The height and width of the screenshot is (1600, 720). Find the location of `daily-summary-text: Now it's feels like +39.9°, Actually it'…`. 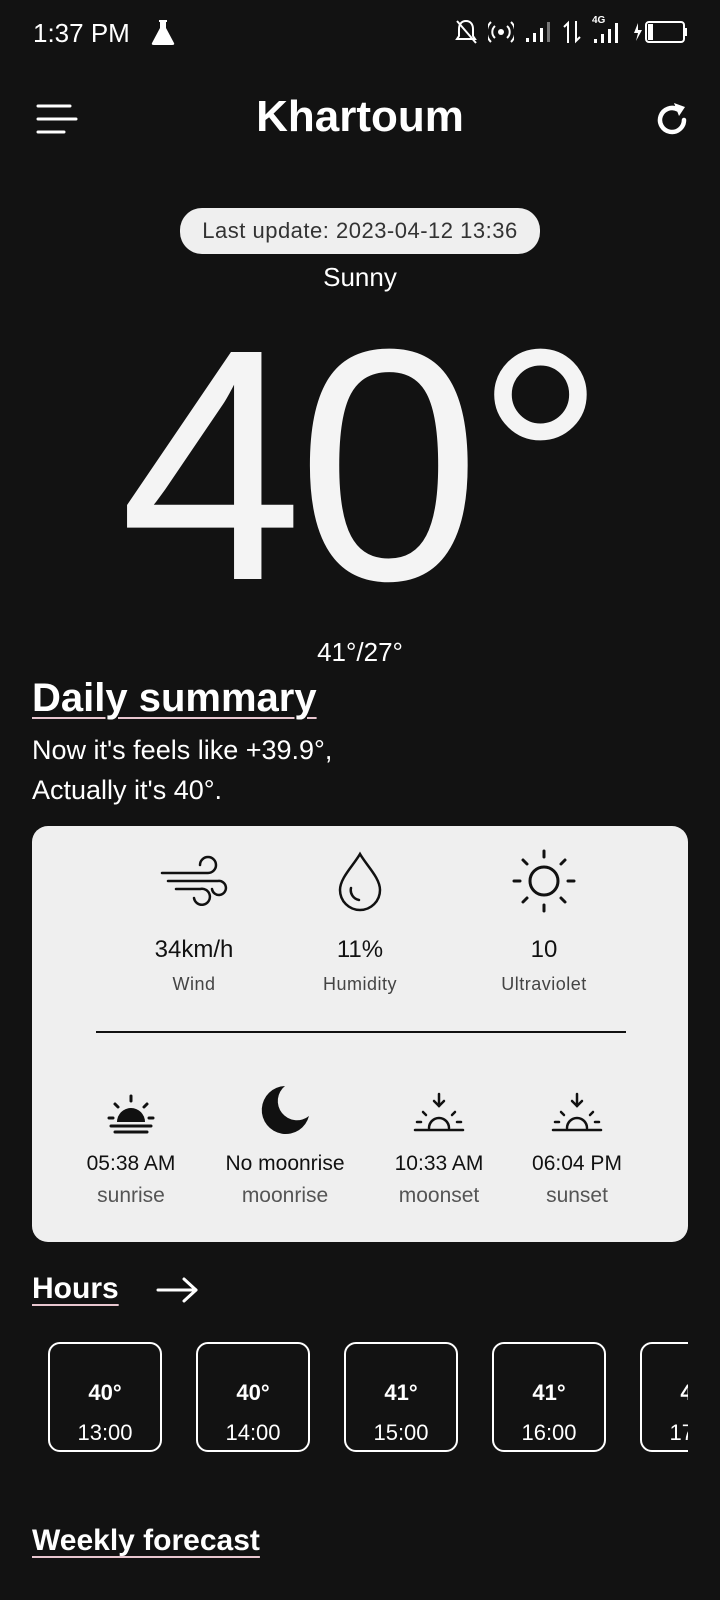

daily-summary-text: Now it's feels like +39.9°, Actually it'… is located at coordinates (182, 770).